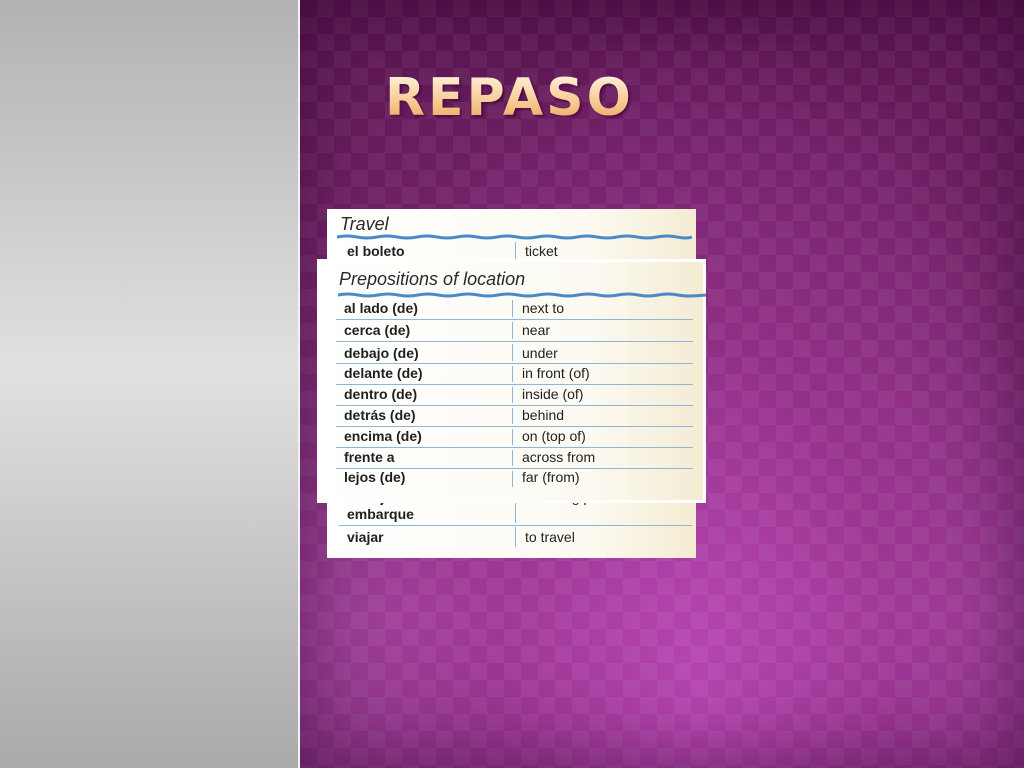 Image resolution: width=1024 pixels, height=768 pixels. Describe the element at coordinates (383, 373) in the screenshot. I see `preposition-spanish: delante (de)` at that location.